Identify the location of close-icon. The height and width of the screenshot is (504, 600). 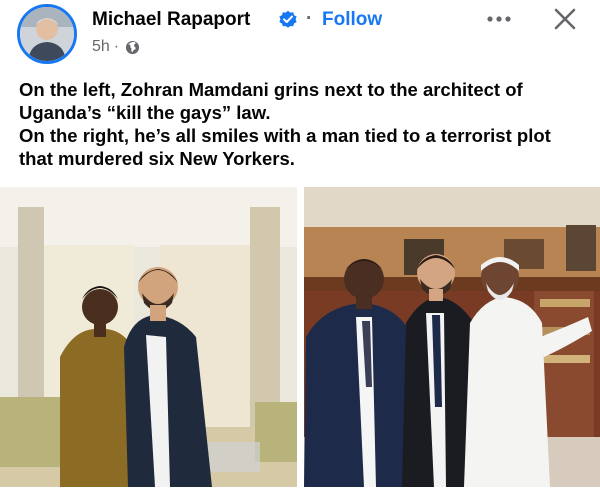
(565, 19).